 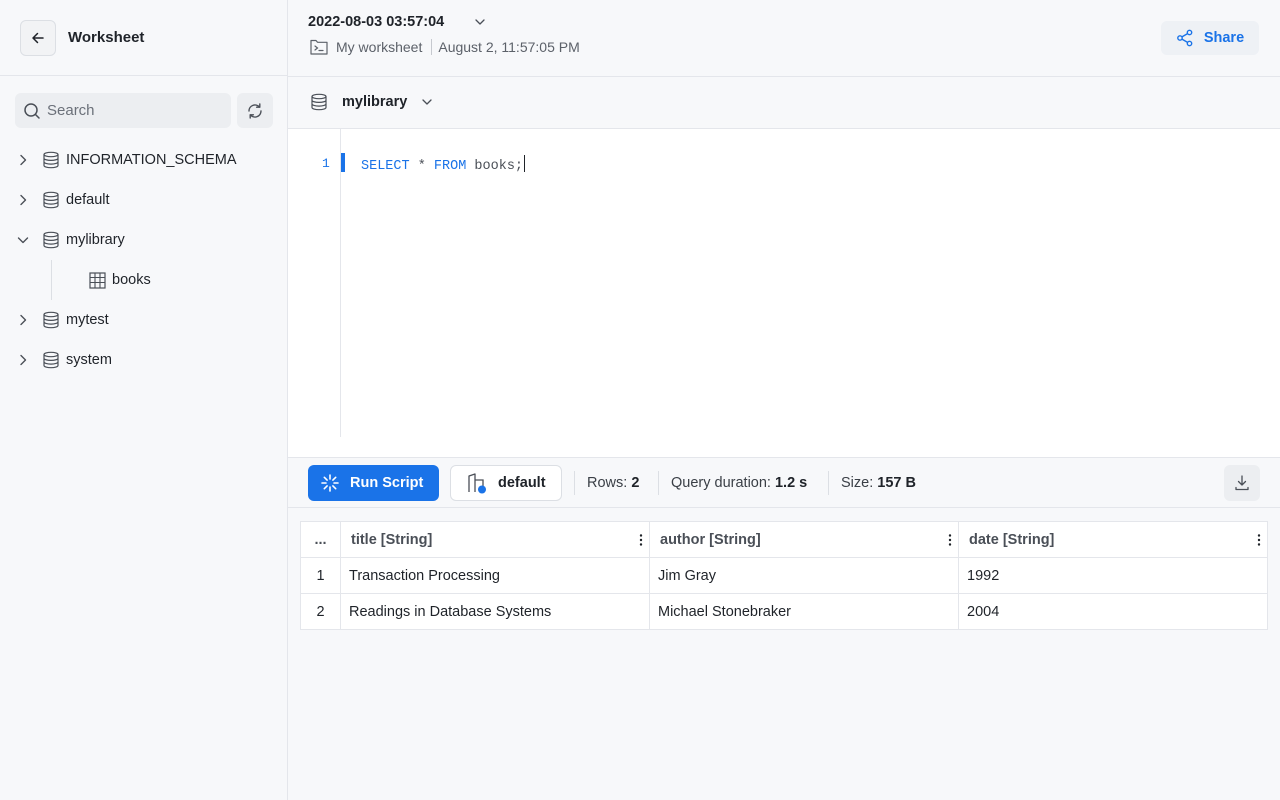 I want to click on table-cell: Transaction Processing, so click(x=495, y=575).